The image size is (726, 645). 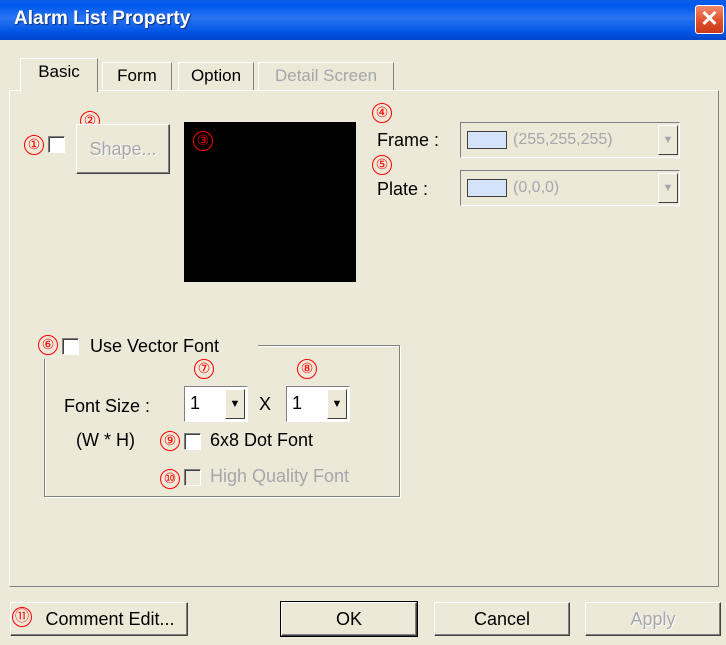 What do you see at coordinates (265, 404) in the screenshot?
I see `times-label: X` at bounding box center [265, 404].